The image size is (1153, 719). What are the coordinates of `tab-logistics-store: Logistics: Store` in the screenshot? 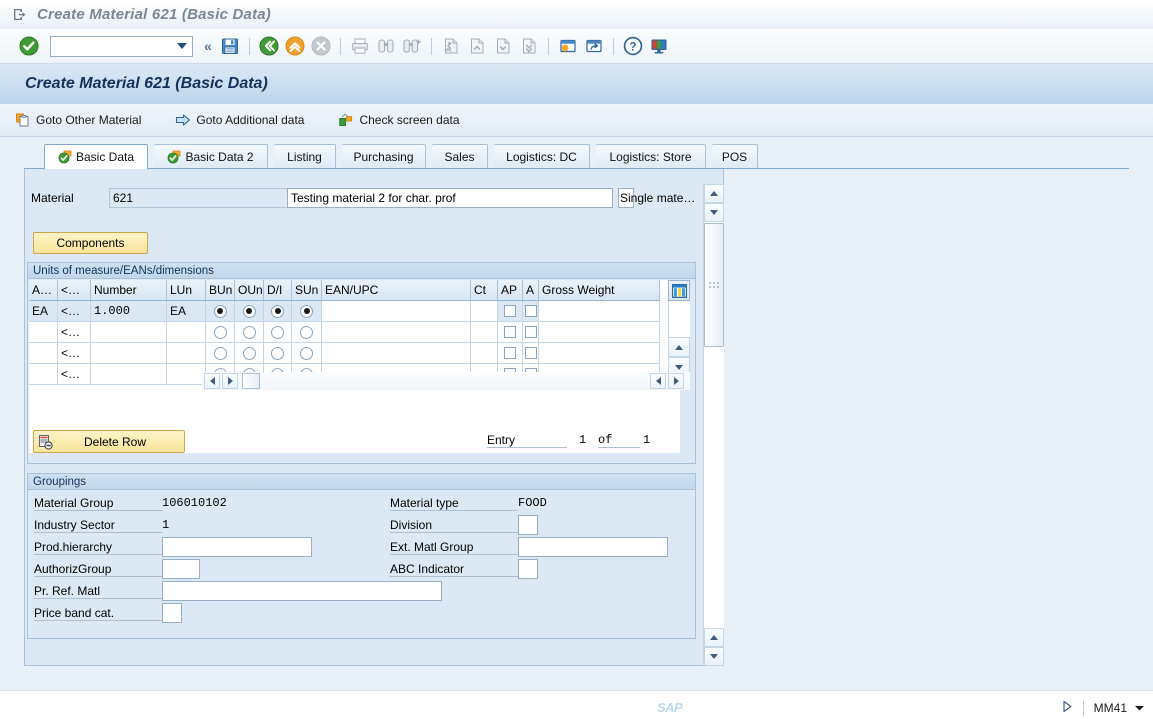 It's located at (651, 156).